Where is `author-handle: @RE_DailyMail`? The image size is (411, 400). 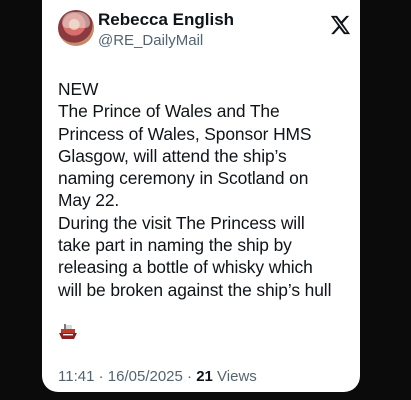
author-handle: @RE_DailyMail is located at coordinates (150, 40).